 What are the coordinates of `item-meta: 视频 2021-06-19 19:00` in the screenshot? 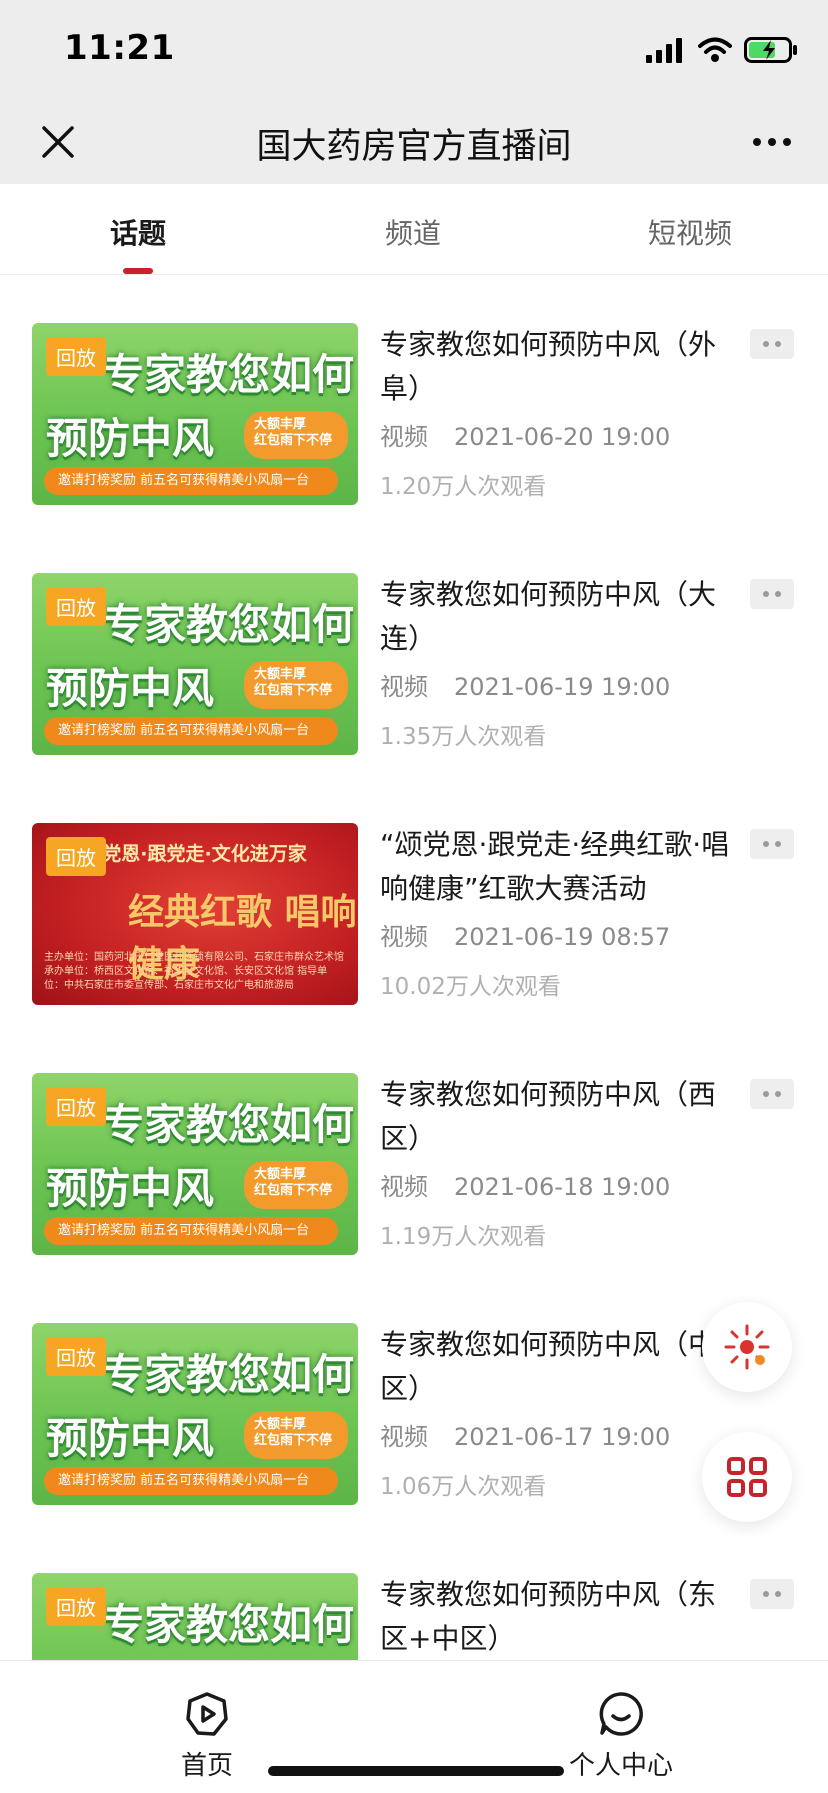 It's located at (525, 684).